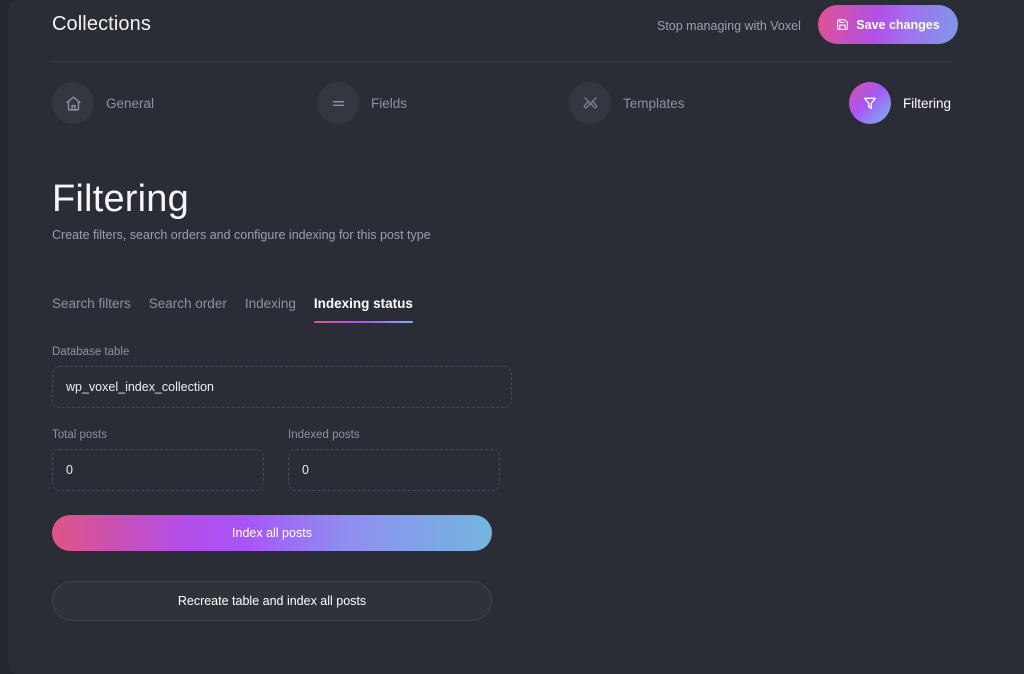 The width and height of the screenshot is (1024, 674). What do you see at coordinates (130, 103) in the screenshot?
I see `section-tab-general-label: General` at bounding box center [130, 103].